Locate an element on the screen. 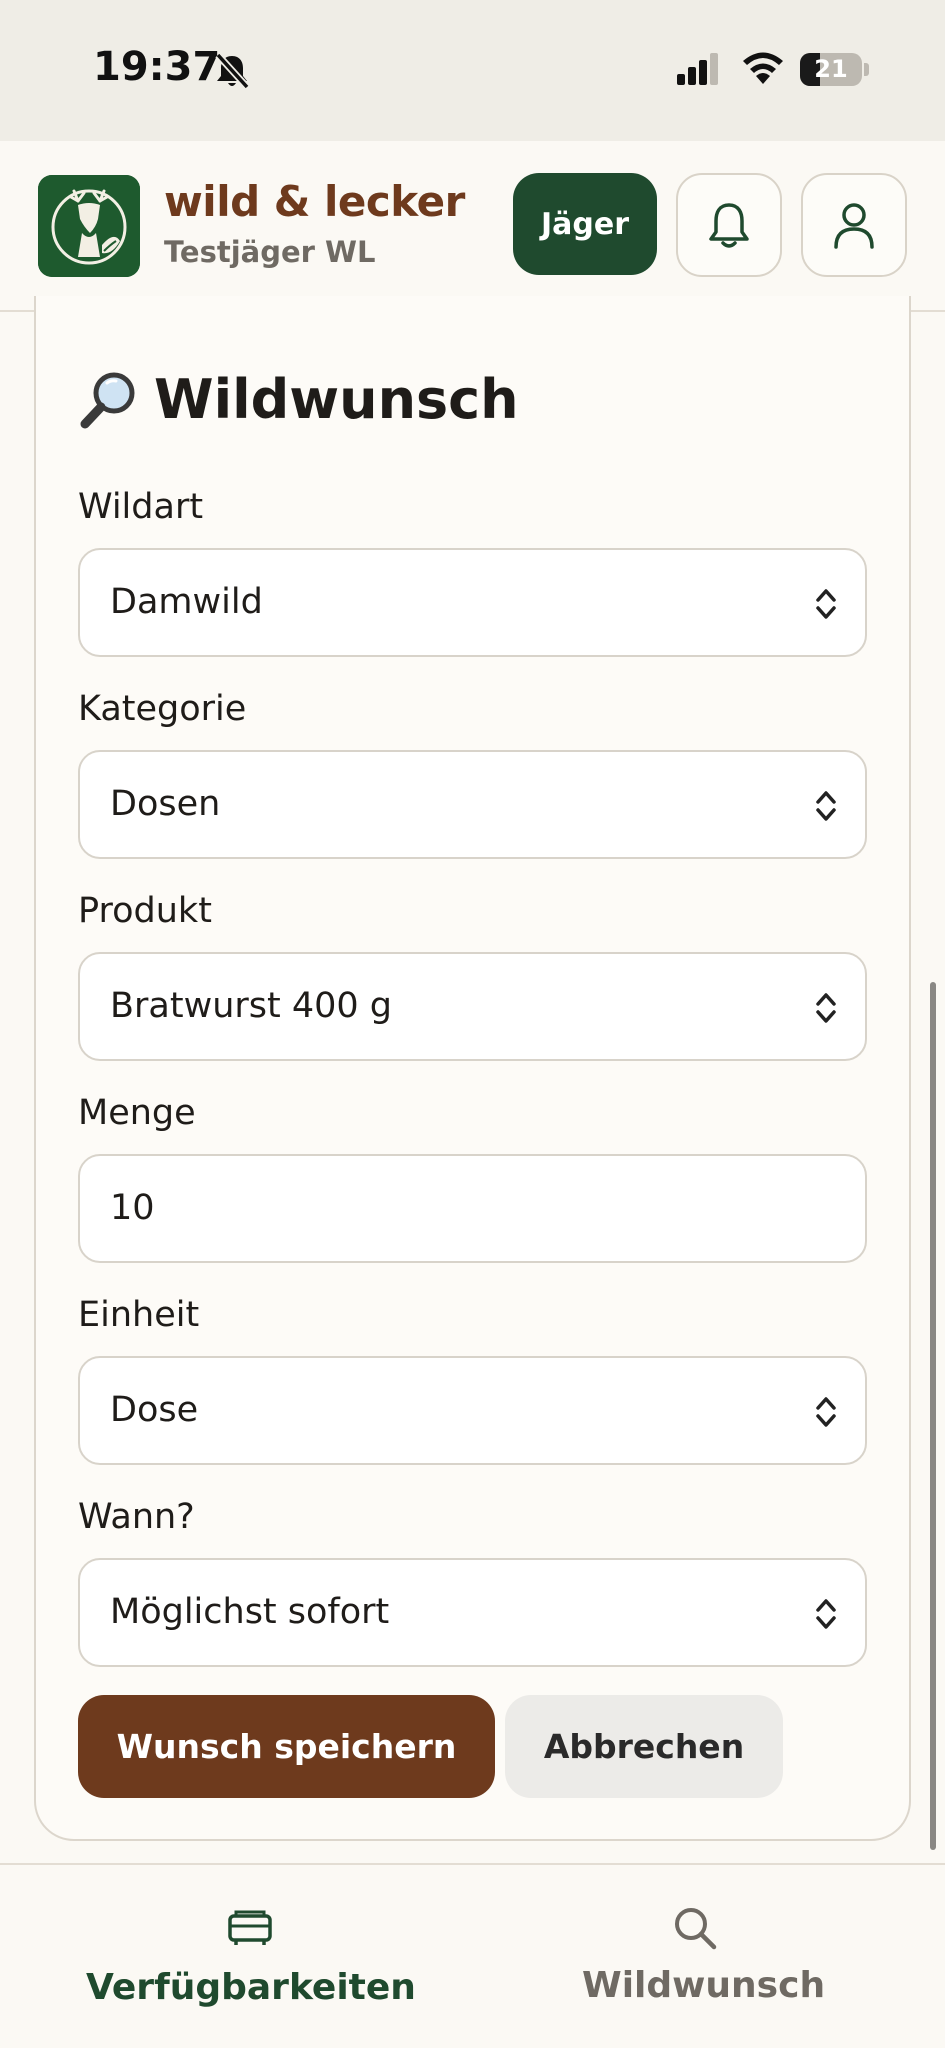 The image size is (945, 2048). bottom-nav: Verfügbarkeiten Wildwunsch is located at coordinates (472, 1955).